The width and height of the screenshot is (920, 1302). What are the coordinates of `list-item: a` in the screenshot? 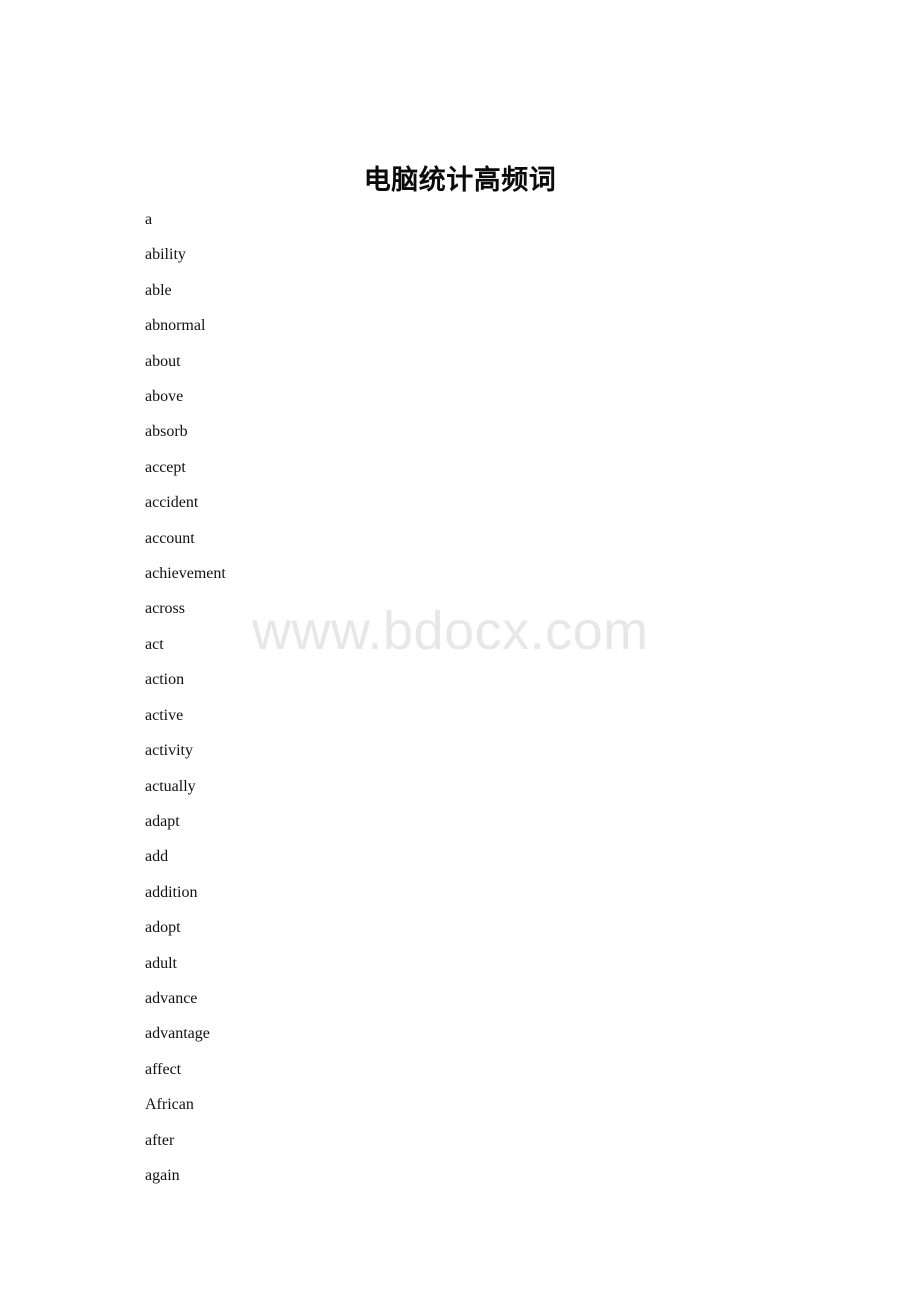 It's located at (149, 219).